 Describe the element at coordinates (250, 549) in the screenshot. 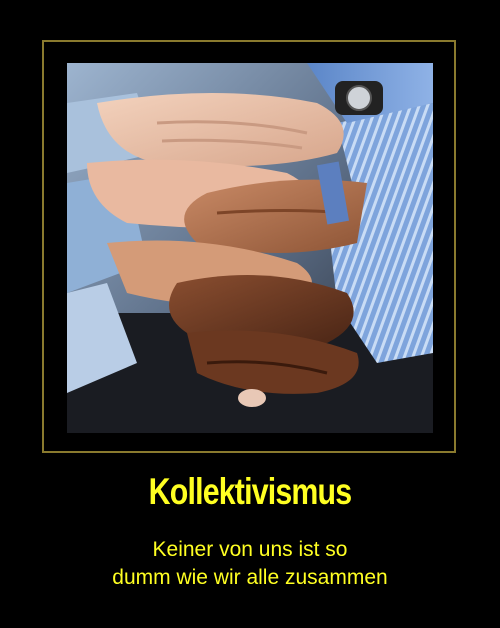

I see `subtitle-line-1: Keiner von uns ist so` at that location.